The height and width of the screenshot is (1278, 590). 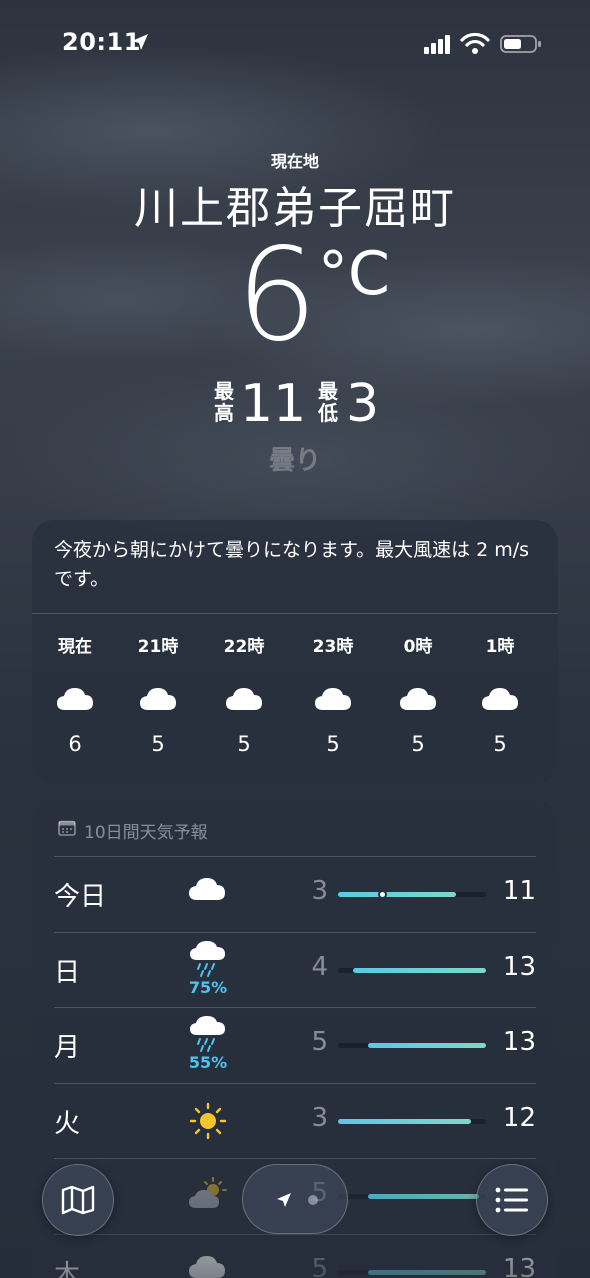 I want to click on day-label: 日, so click(x=67, y=972).